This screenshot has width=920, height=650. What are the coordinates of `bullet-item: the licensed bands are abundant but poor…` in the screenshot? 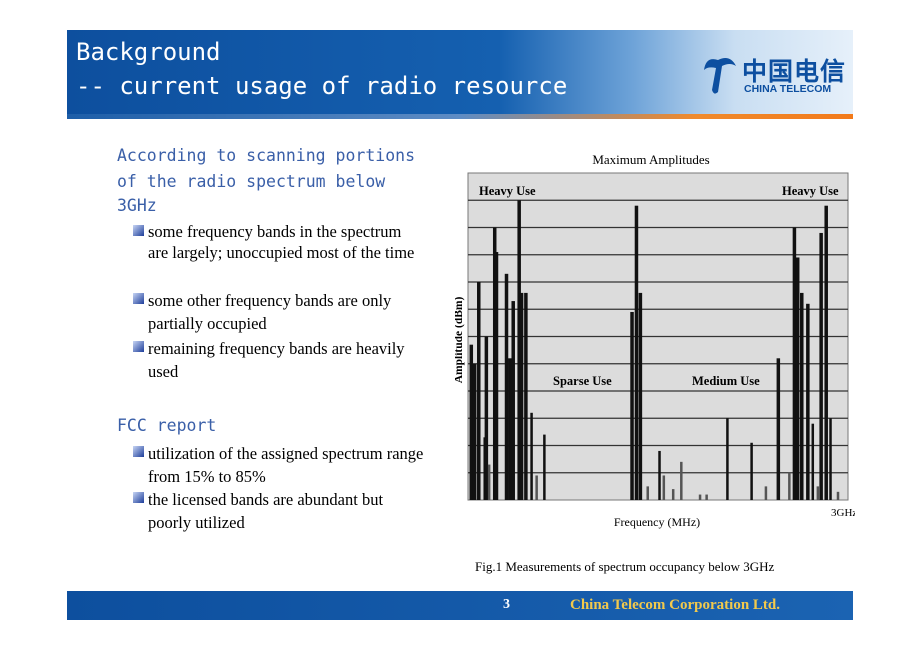 It's located at (273, 511).